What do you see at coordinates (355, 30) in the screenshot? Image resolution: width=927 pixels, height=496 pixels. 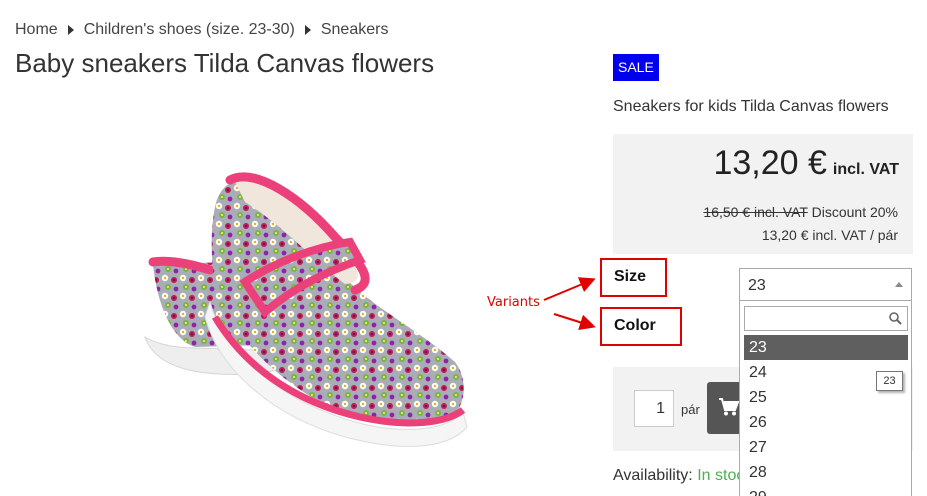 I see `breadcrumb-sneakers: Sneakers` at bounding box center [355, 30].